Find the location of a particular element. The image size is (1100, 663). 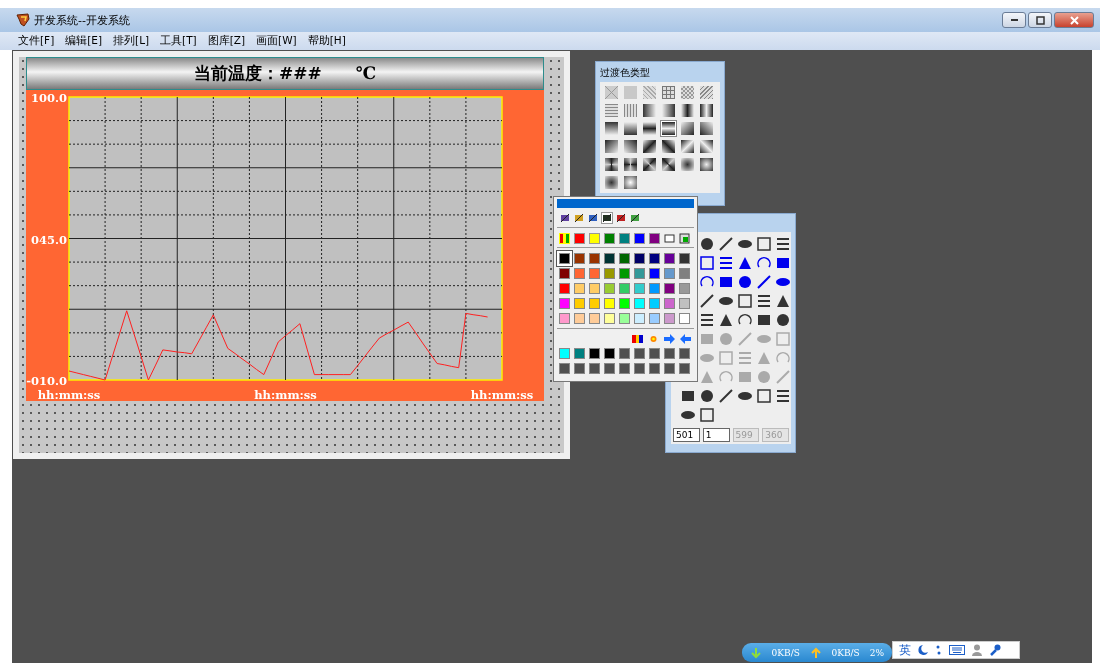

close-button is located at coordinates (1074, 20).